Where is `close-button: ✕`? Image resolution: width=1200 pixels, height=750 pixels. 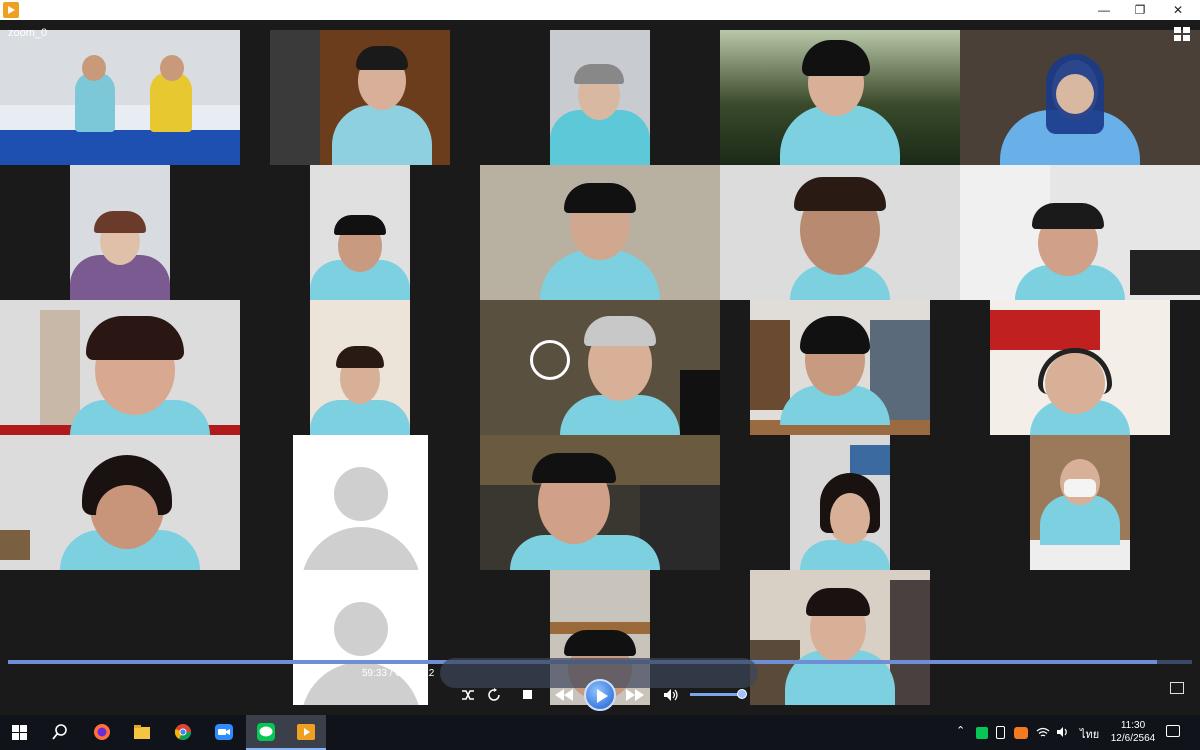 close-button: ✕ is located at coordinates (1178, 10).